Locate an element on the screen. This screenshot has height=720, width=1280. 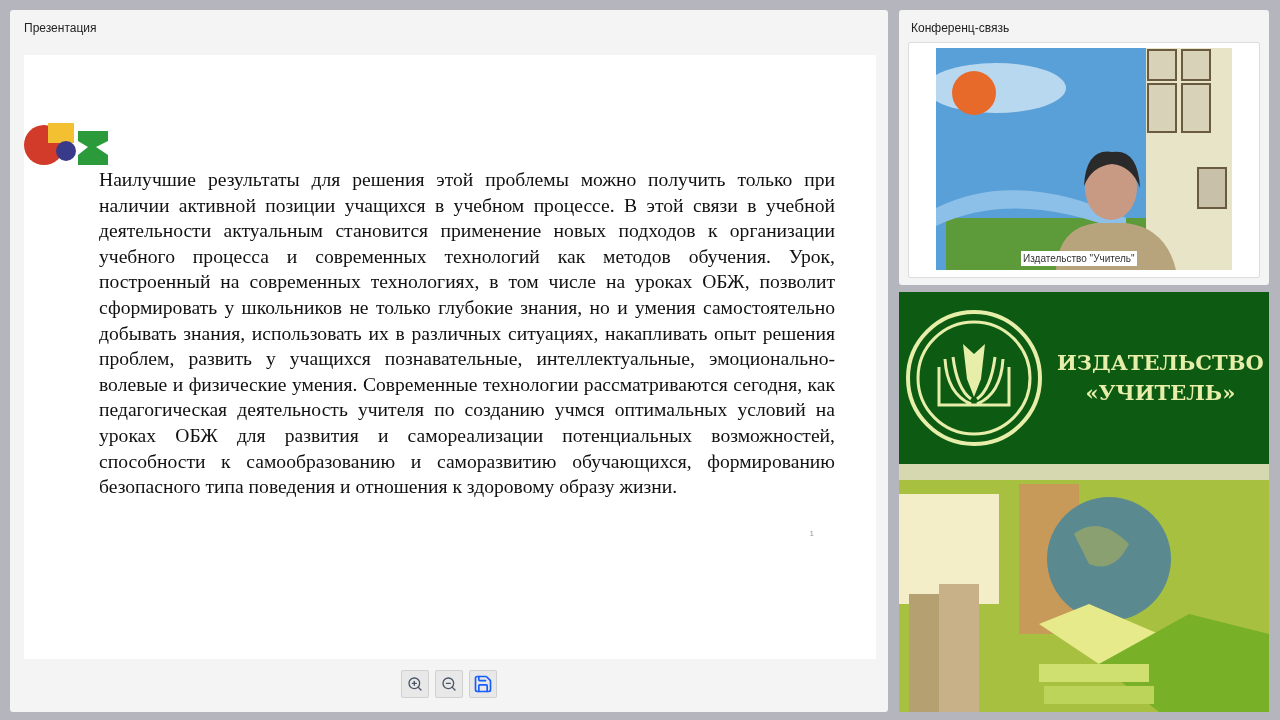
zoom-in-button is located at coordinates (415, 684).